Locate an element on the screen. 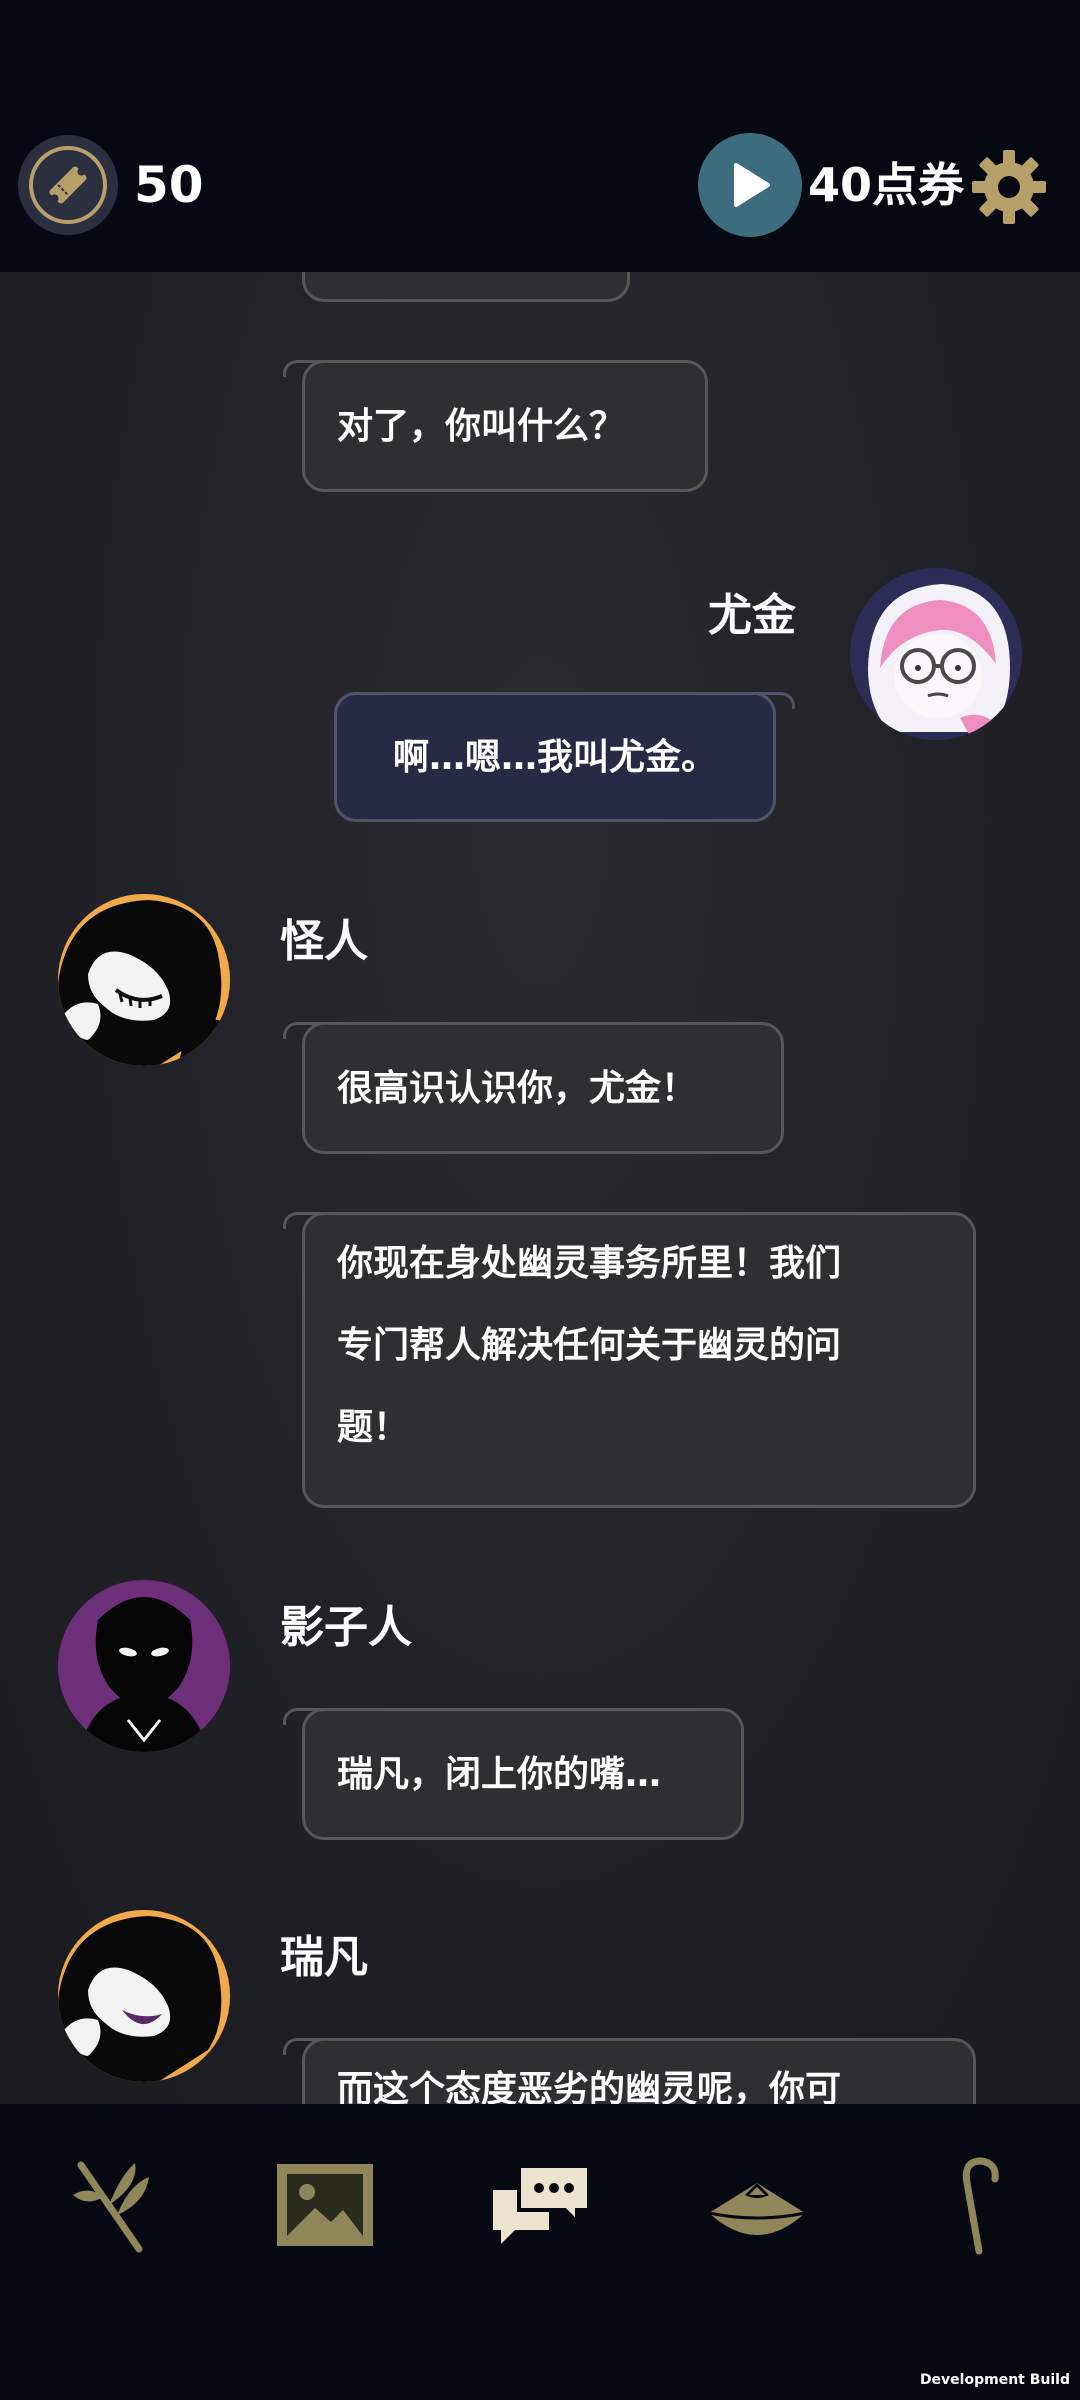 The height and width of the screenshot is (2400, 1080). message-text: 对了，你叫什么？ is located at coordinates (481, 426).